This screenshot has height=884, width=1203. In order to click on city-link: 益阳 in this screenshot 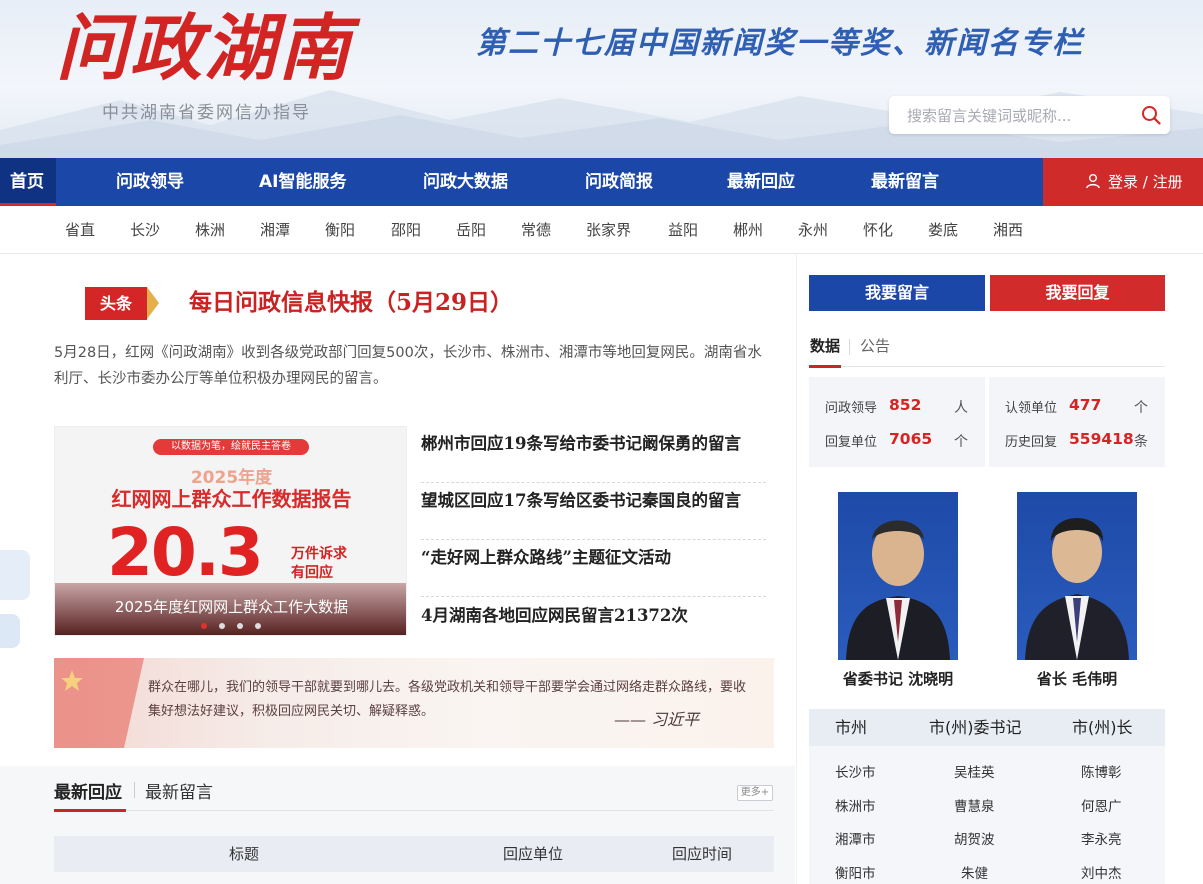, I will do `click(683, 230)`.